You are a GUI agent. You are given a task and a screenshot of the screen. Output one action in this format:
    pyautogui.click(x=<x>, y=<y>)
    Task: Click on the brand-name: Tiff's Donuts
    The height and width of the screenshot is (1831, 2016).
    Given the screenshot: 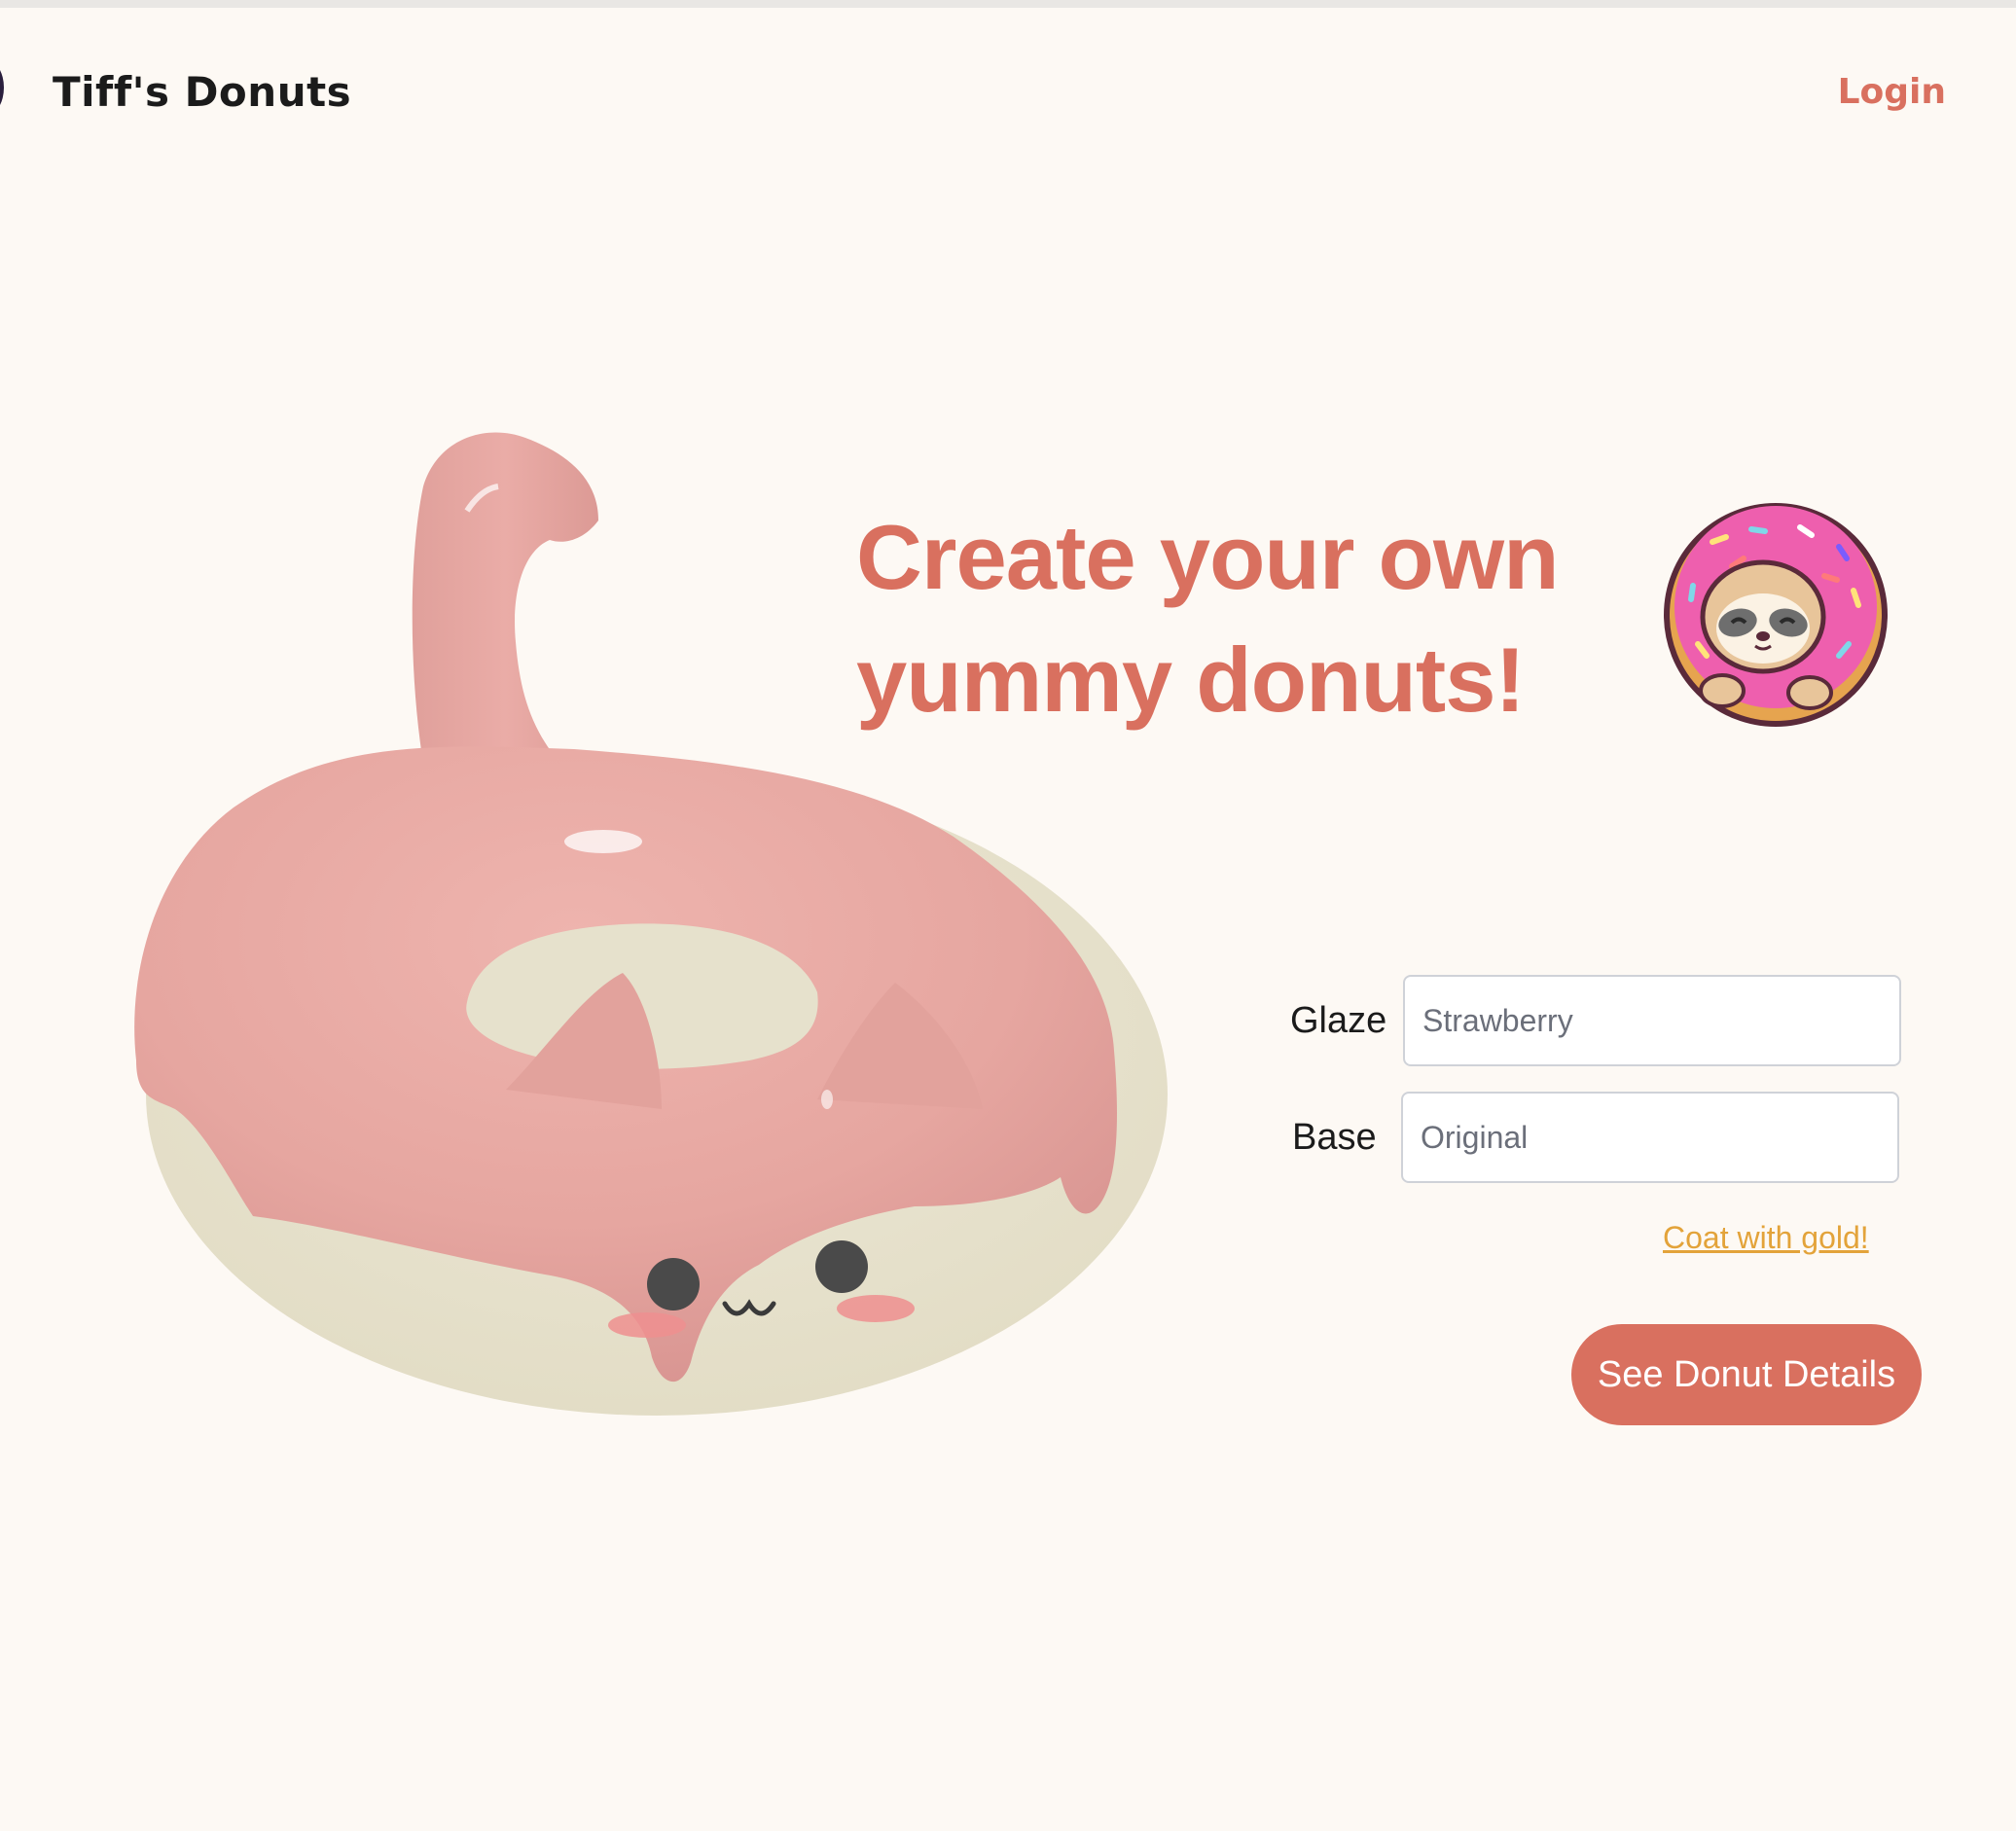 What is the action you would take?
    pyautogui.click(x=202, y=92)
    